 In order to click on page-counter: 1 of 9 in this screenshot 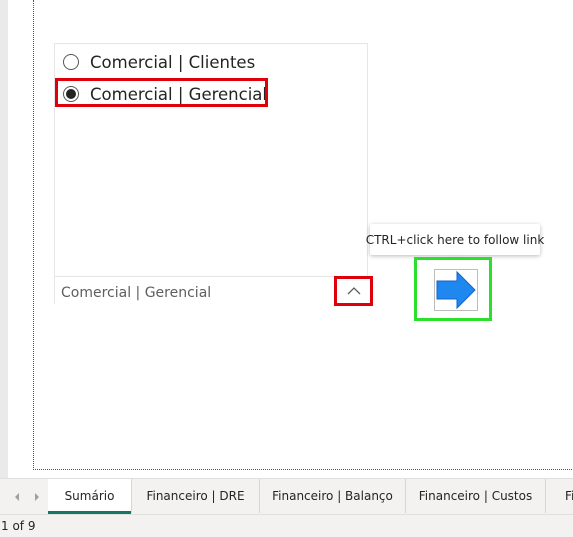, I will do `click(18, 526)`.